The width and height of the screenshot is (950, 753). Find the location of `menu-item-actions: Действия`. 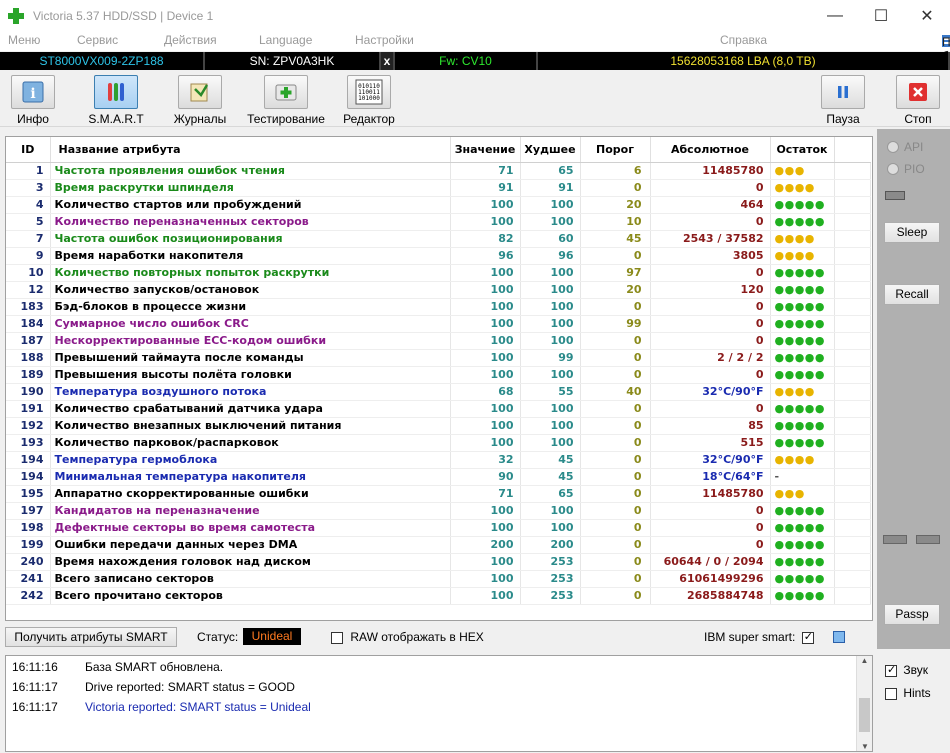

menu-item-actions: Действия is located at coordinates (190, 40).